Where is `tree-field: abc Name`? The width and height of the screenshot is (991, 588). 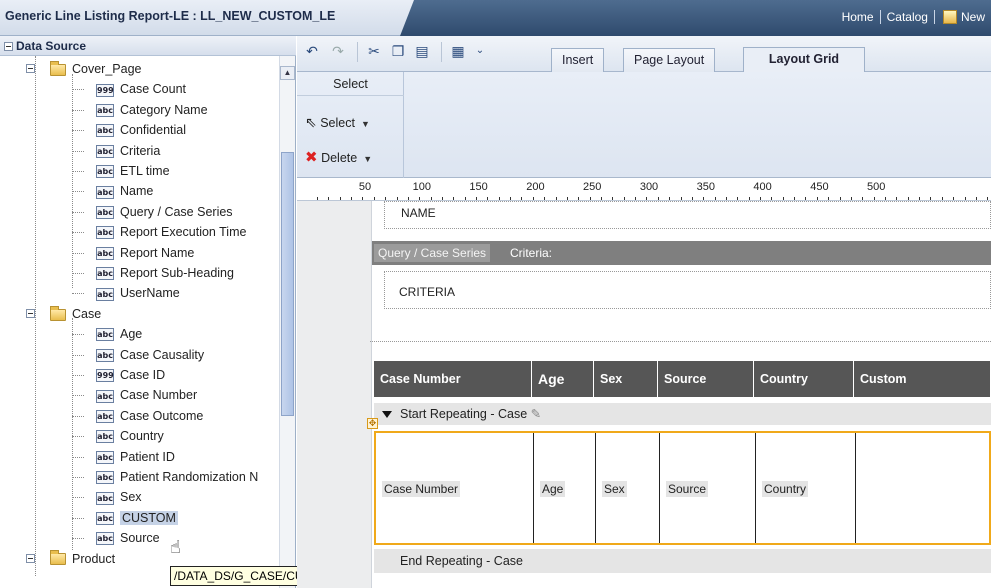 tree-field: abc Name is located at coordinates (112, 191).